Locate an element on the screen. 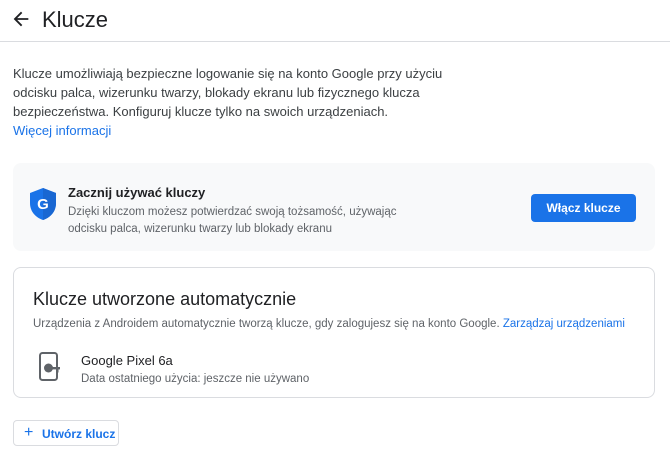  svg-text: G is located at coordinates (43, 204).